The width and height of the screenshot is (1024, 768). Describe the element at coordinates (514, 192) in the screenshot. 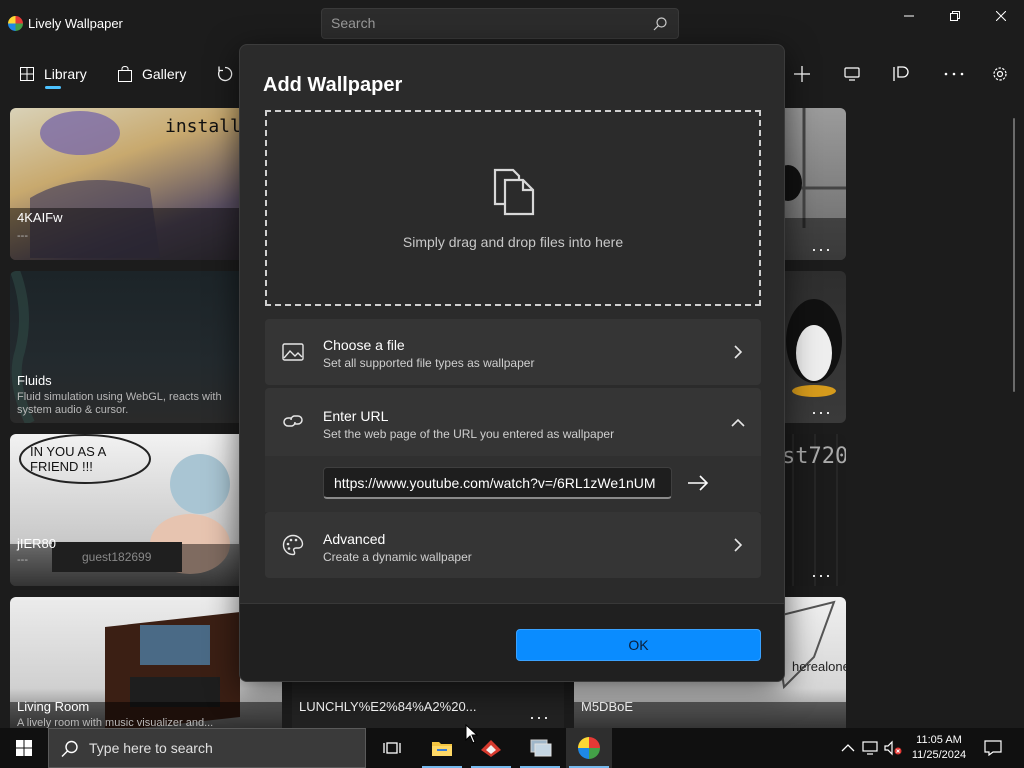

I see `files-icon` at that location.